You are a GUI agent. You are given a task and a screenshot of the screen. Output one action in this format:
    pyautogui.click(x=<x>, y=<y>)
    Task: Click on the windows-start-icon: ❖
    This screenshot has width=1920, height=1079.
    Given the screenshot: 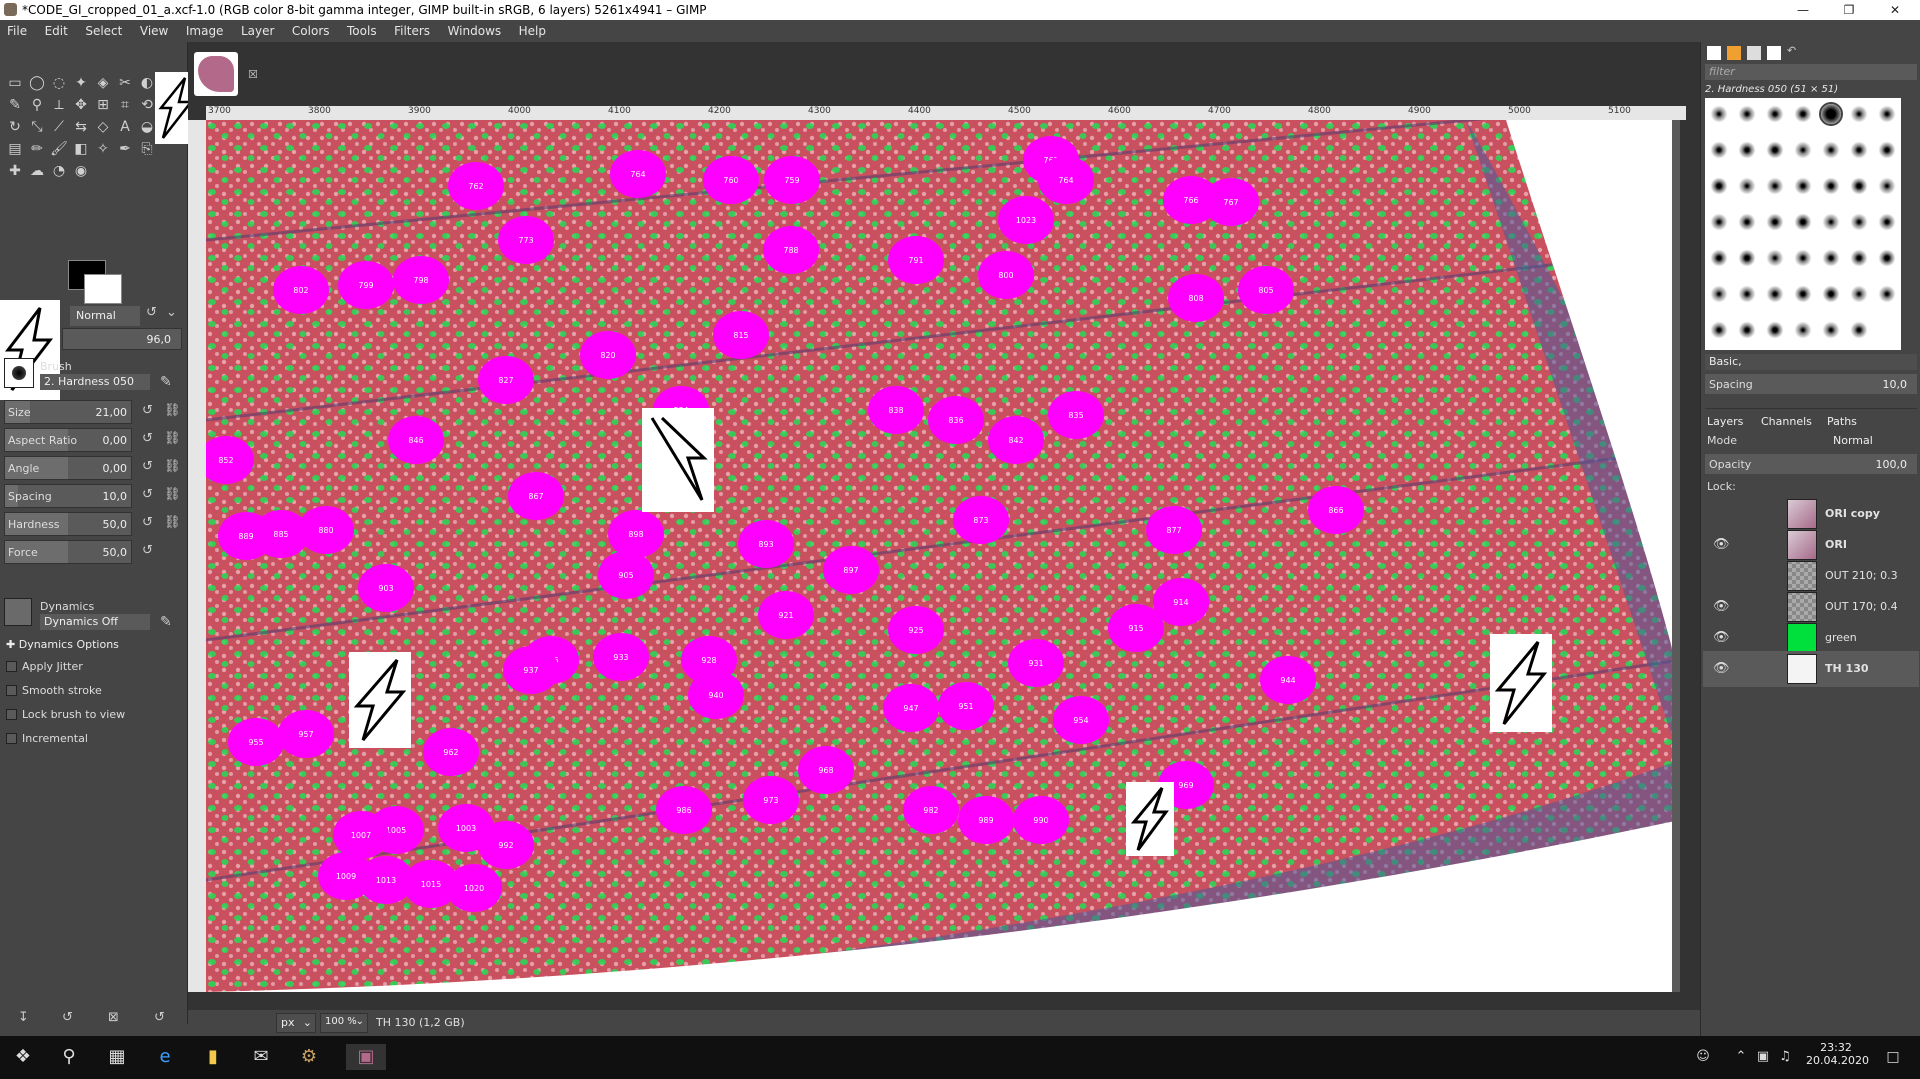 What is the action you would take?
    pyautogui.click(x=23, y=1057)
    